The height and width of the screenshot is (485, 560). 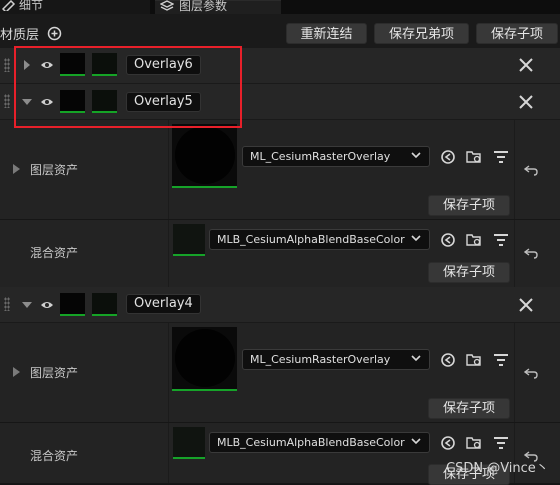 I want to click on tab-bar: 细节 图层参数, so click(x=280, y=7).